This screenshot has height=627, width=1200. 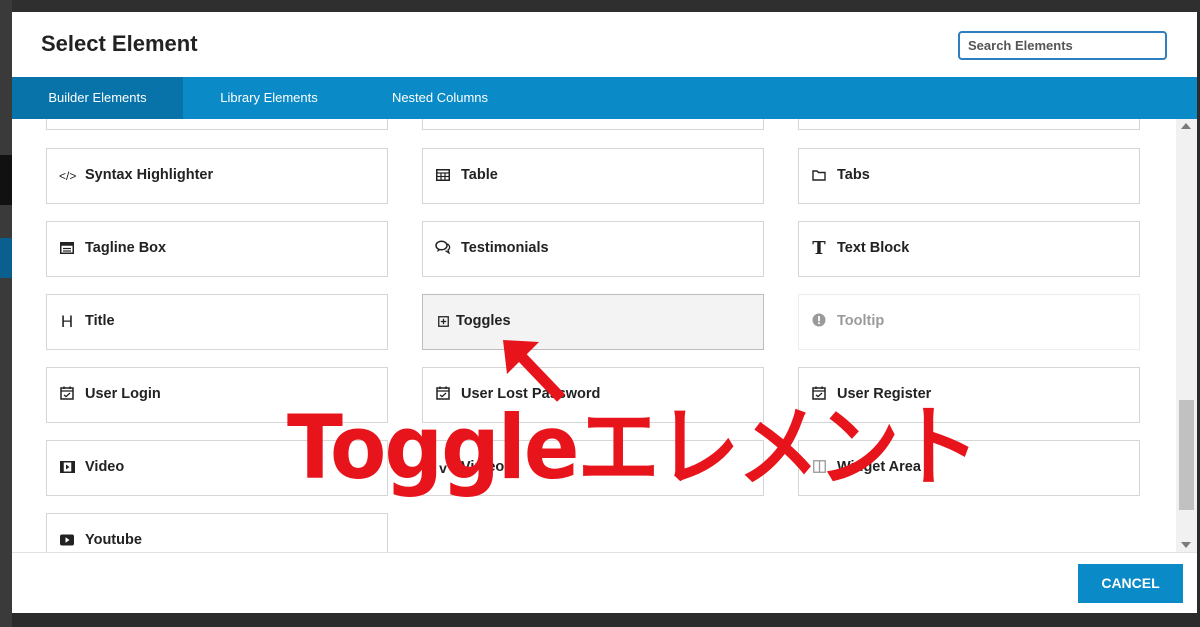 What do you see at coordinates (1186, 455) in the screenshot?
I see `scrollbar-thumb` at bounding box center [1186, 455].